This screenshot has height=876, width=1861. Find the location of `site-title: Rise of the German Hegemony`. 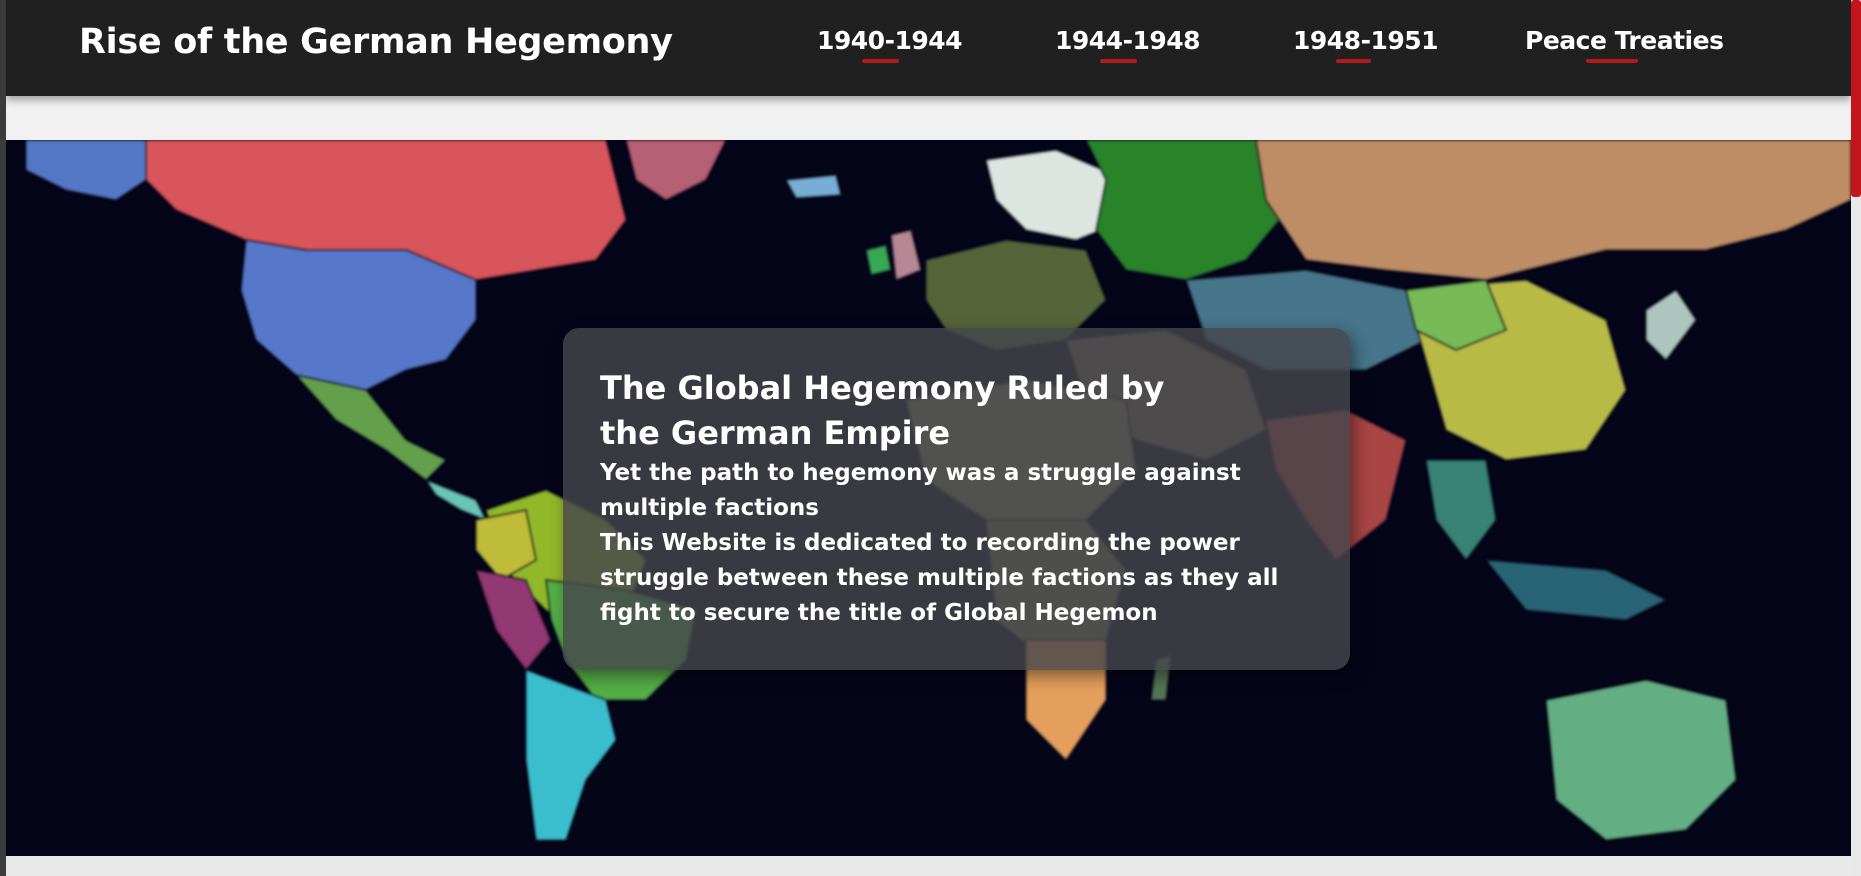

site-title: Rise of the German Hegemony is located at coordinates (376, 42).